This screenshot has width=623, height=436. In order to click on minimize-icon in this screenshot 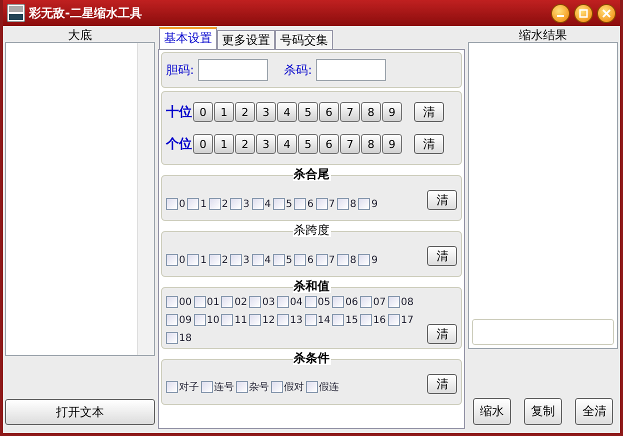, I will do `click(560, 15)`.